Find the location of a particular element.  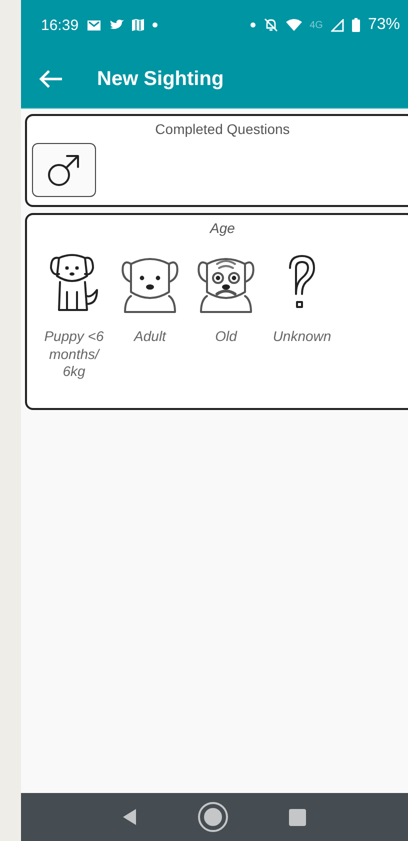

battery-percent: 73% is located at coordinates (384, 25).